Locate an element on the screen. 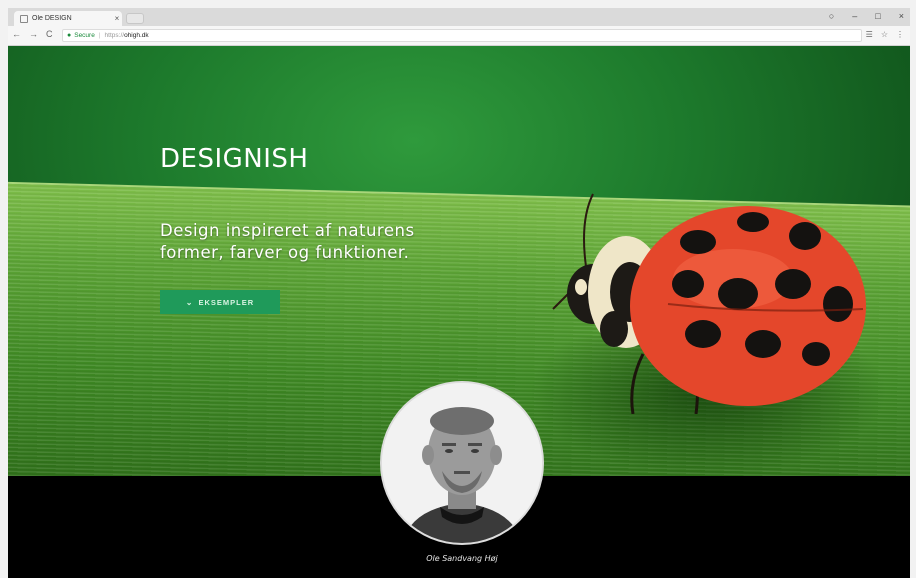  browser-tab: Ole DESIGN × is located at coordinates (68, 18).